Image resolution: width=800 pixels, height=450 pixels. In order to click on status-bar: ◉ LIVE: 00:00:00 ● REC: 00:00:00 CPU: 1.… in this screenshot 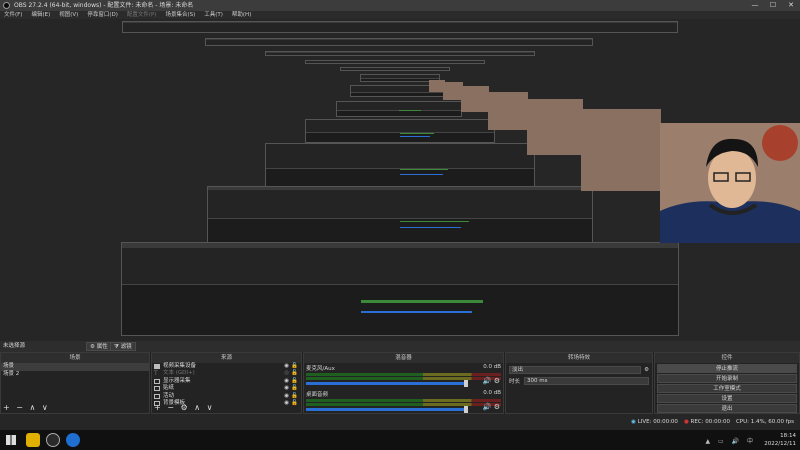, I will do `click(400, 422)`.